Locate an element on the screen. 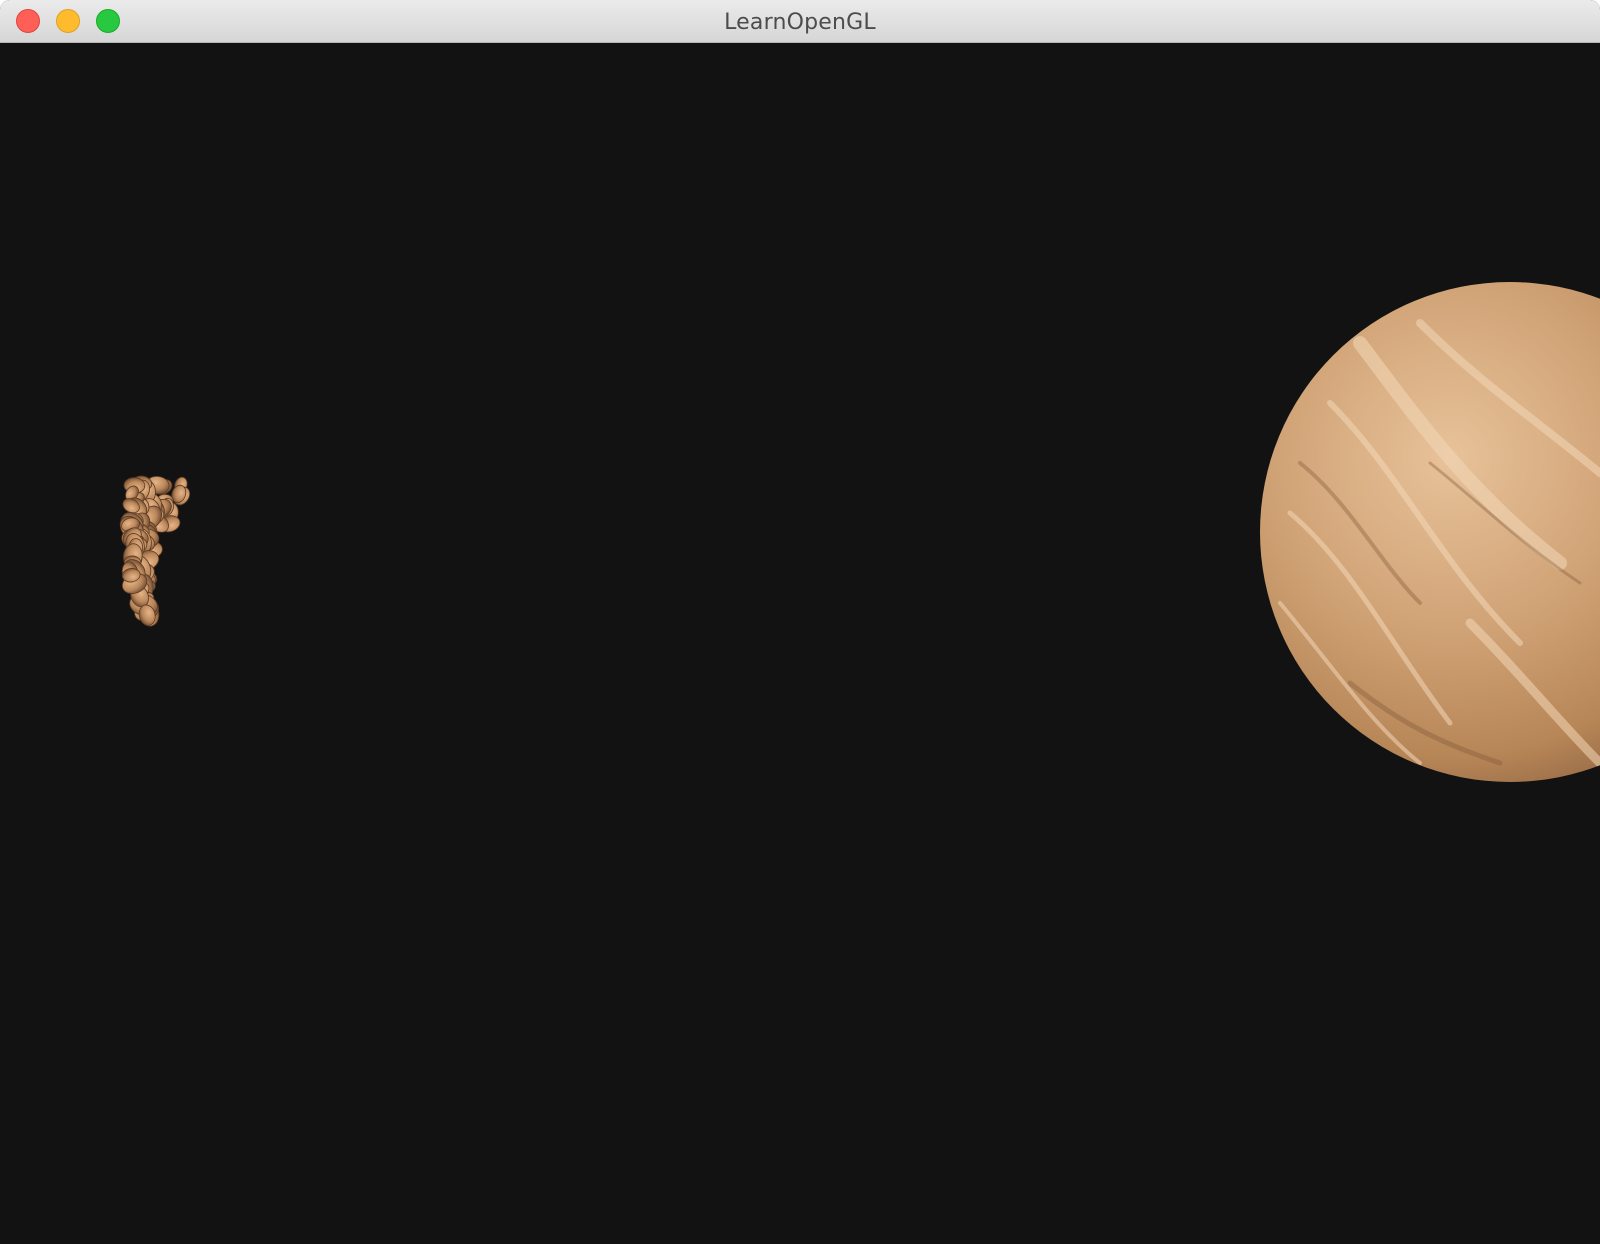  title-bar: LearnOpenGL is located at coordinates (800, 21).